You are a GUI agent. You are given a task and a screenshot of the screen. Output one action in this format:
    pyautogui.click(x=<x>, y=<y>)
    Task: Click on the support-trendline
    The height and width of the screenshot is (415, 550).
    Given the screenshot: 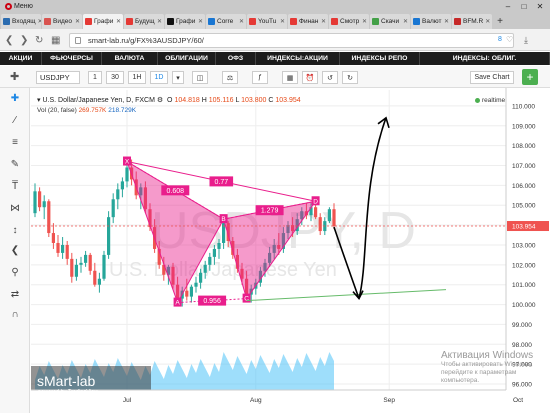 What is the action you would take?
    pyautogui.click(x=346, y=295)
    